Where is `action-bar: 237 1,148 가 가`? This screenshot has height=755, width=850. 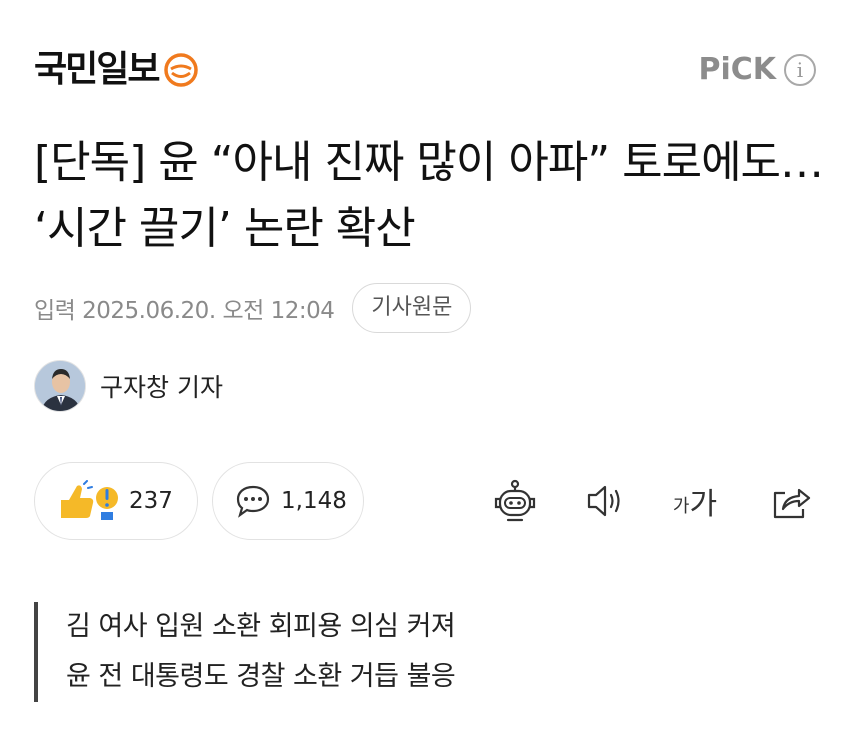 action-bar: 237 1,148 가 가 is located at coordinates (425, 501).